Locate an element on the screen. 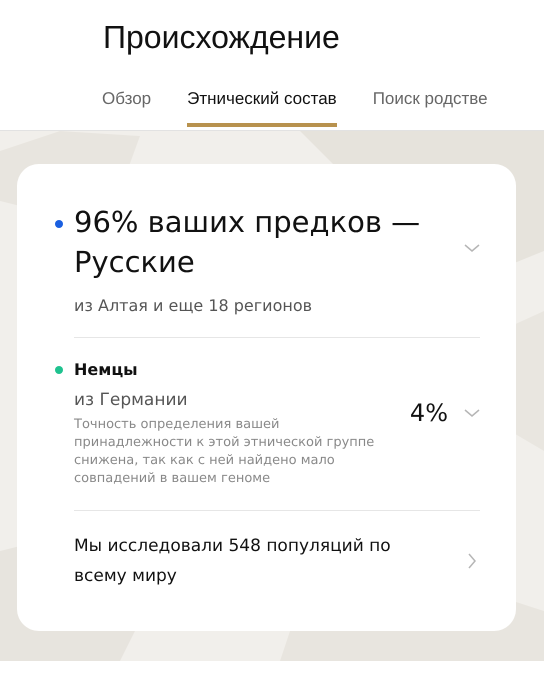 This screenshot has width=544, height=675. group-title: Немцы is located at coordinates (106, 370).